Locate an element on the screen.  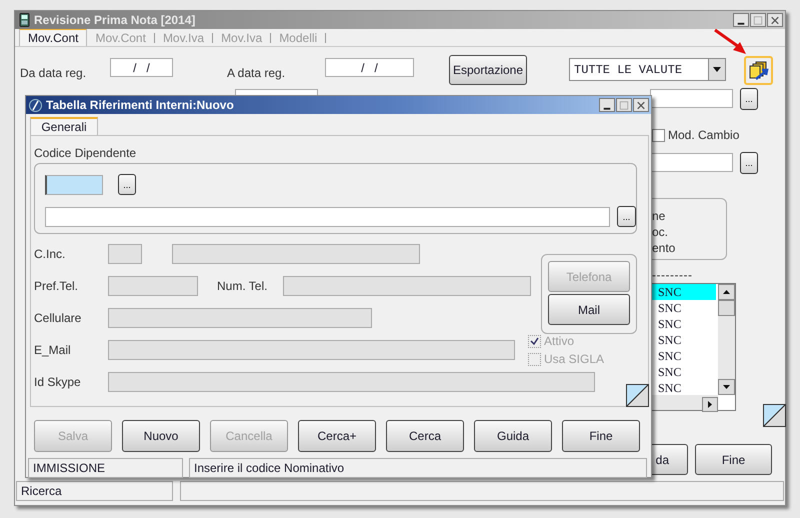
option-label: ne is located at coordinates (659, 216).